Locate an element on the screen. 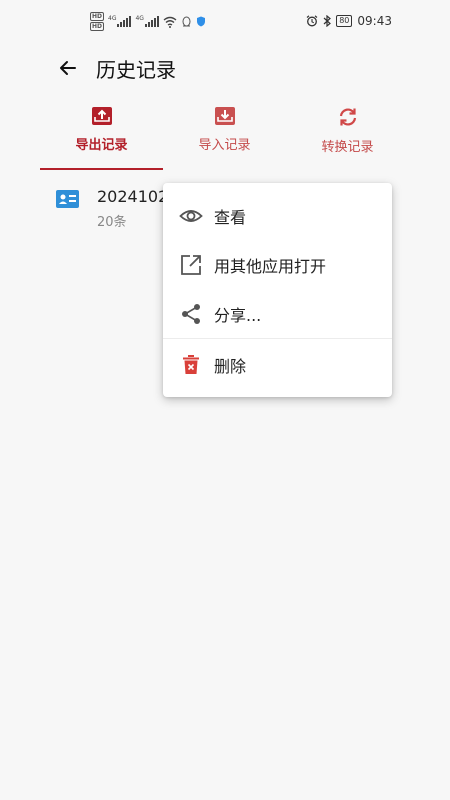  status-right: 80 09:43 is located at coordinates (349, 21).